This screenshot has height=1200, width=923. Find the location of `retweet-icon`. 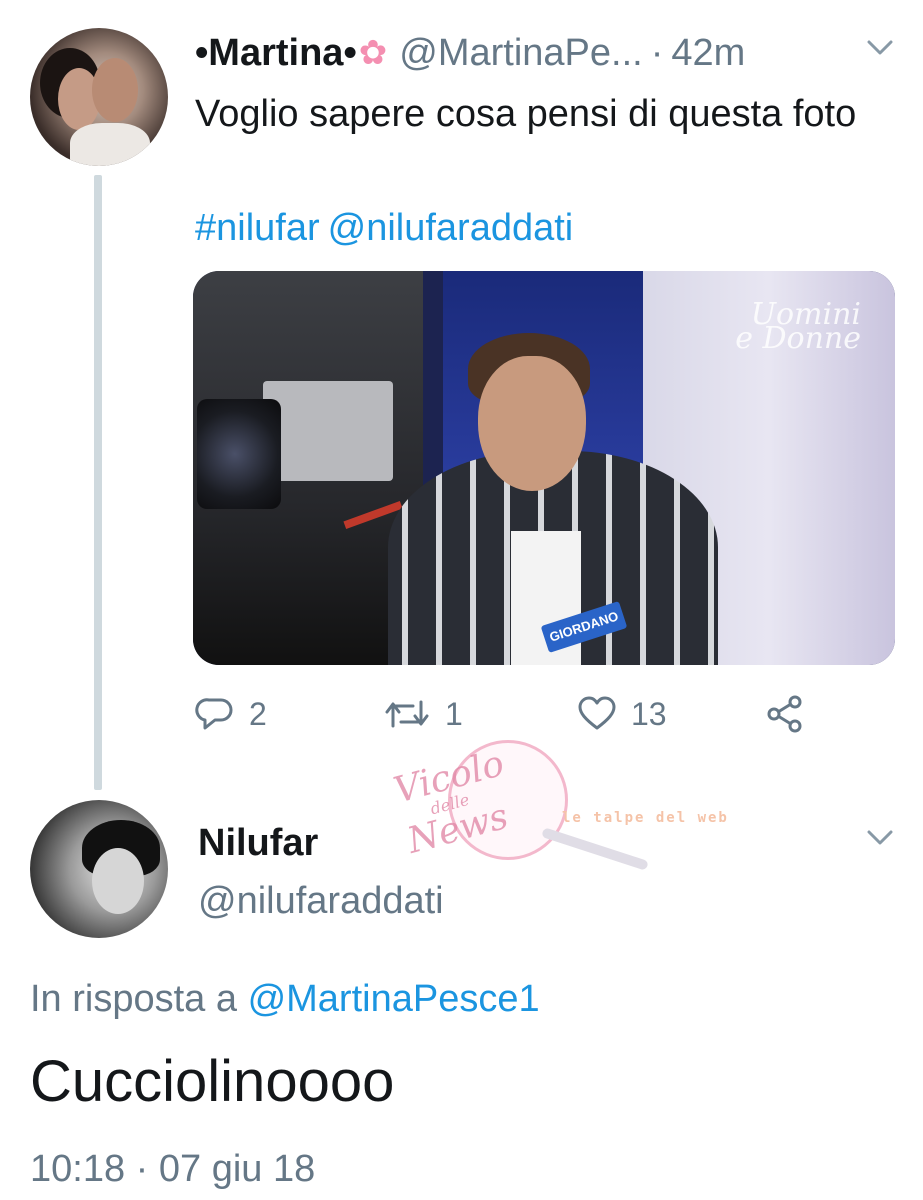

retweet-icon is located at coordinates (407, 714).